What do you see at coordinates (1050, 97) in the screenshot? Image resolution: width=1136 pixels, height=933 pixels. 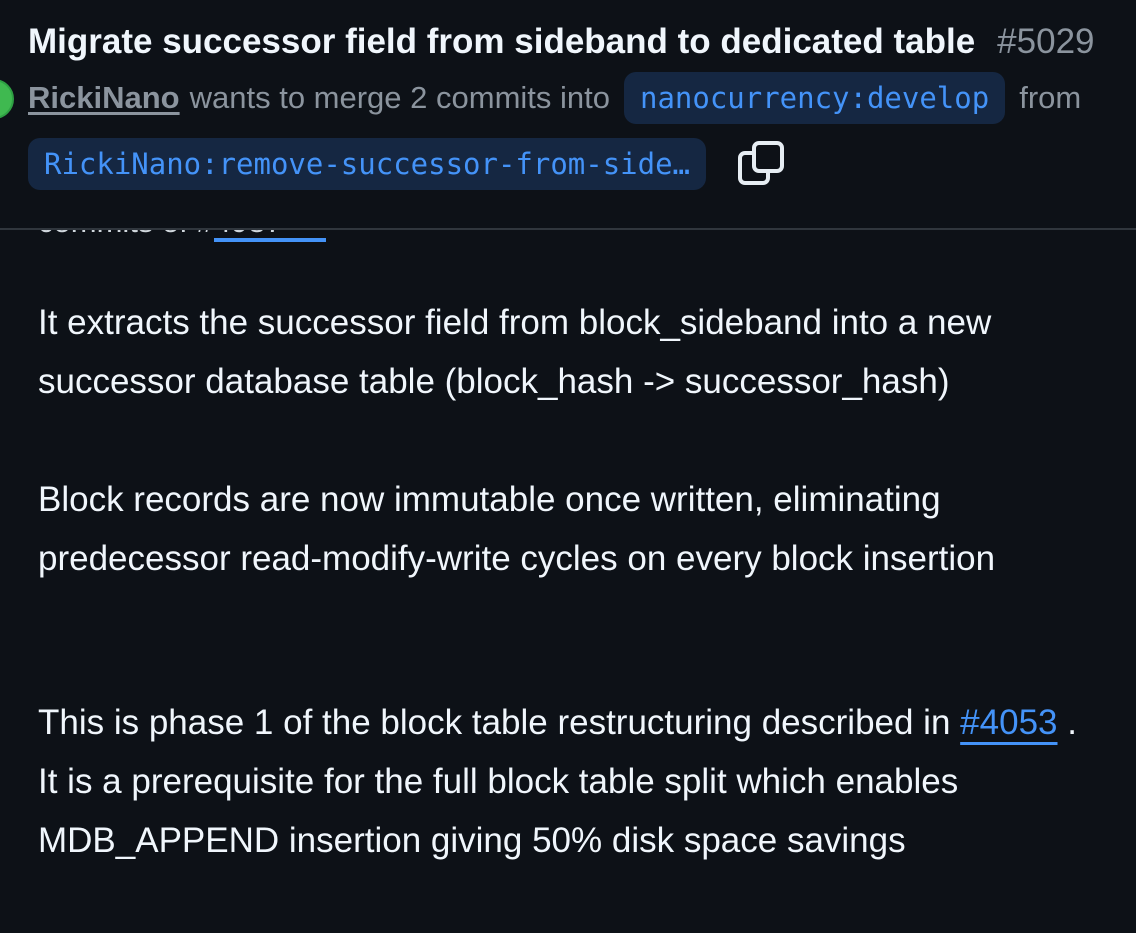 I see `from-text: from` at bounding box center [1050, 97].